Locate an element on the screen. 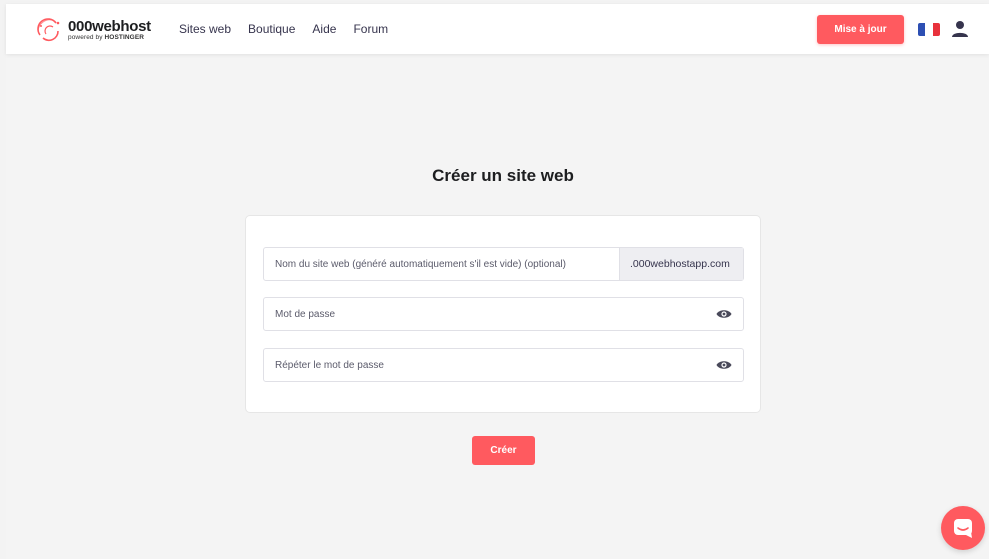  logo: 000webhost powered by HOSTINGER is located at coordinates (93, 30).